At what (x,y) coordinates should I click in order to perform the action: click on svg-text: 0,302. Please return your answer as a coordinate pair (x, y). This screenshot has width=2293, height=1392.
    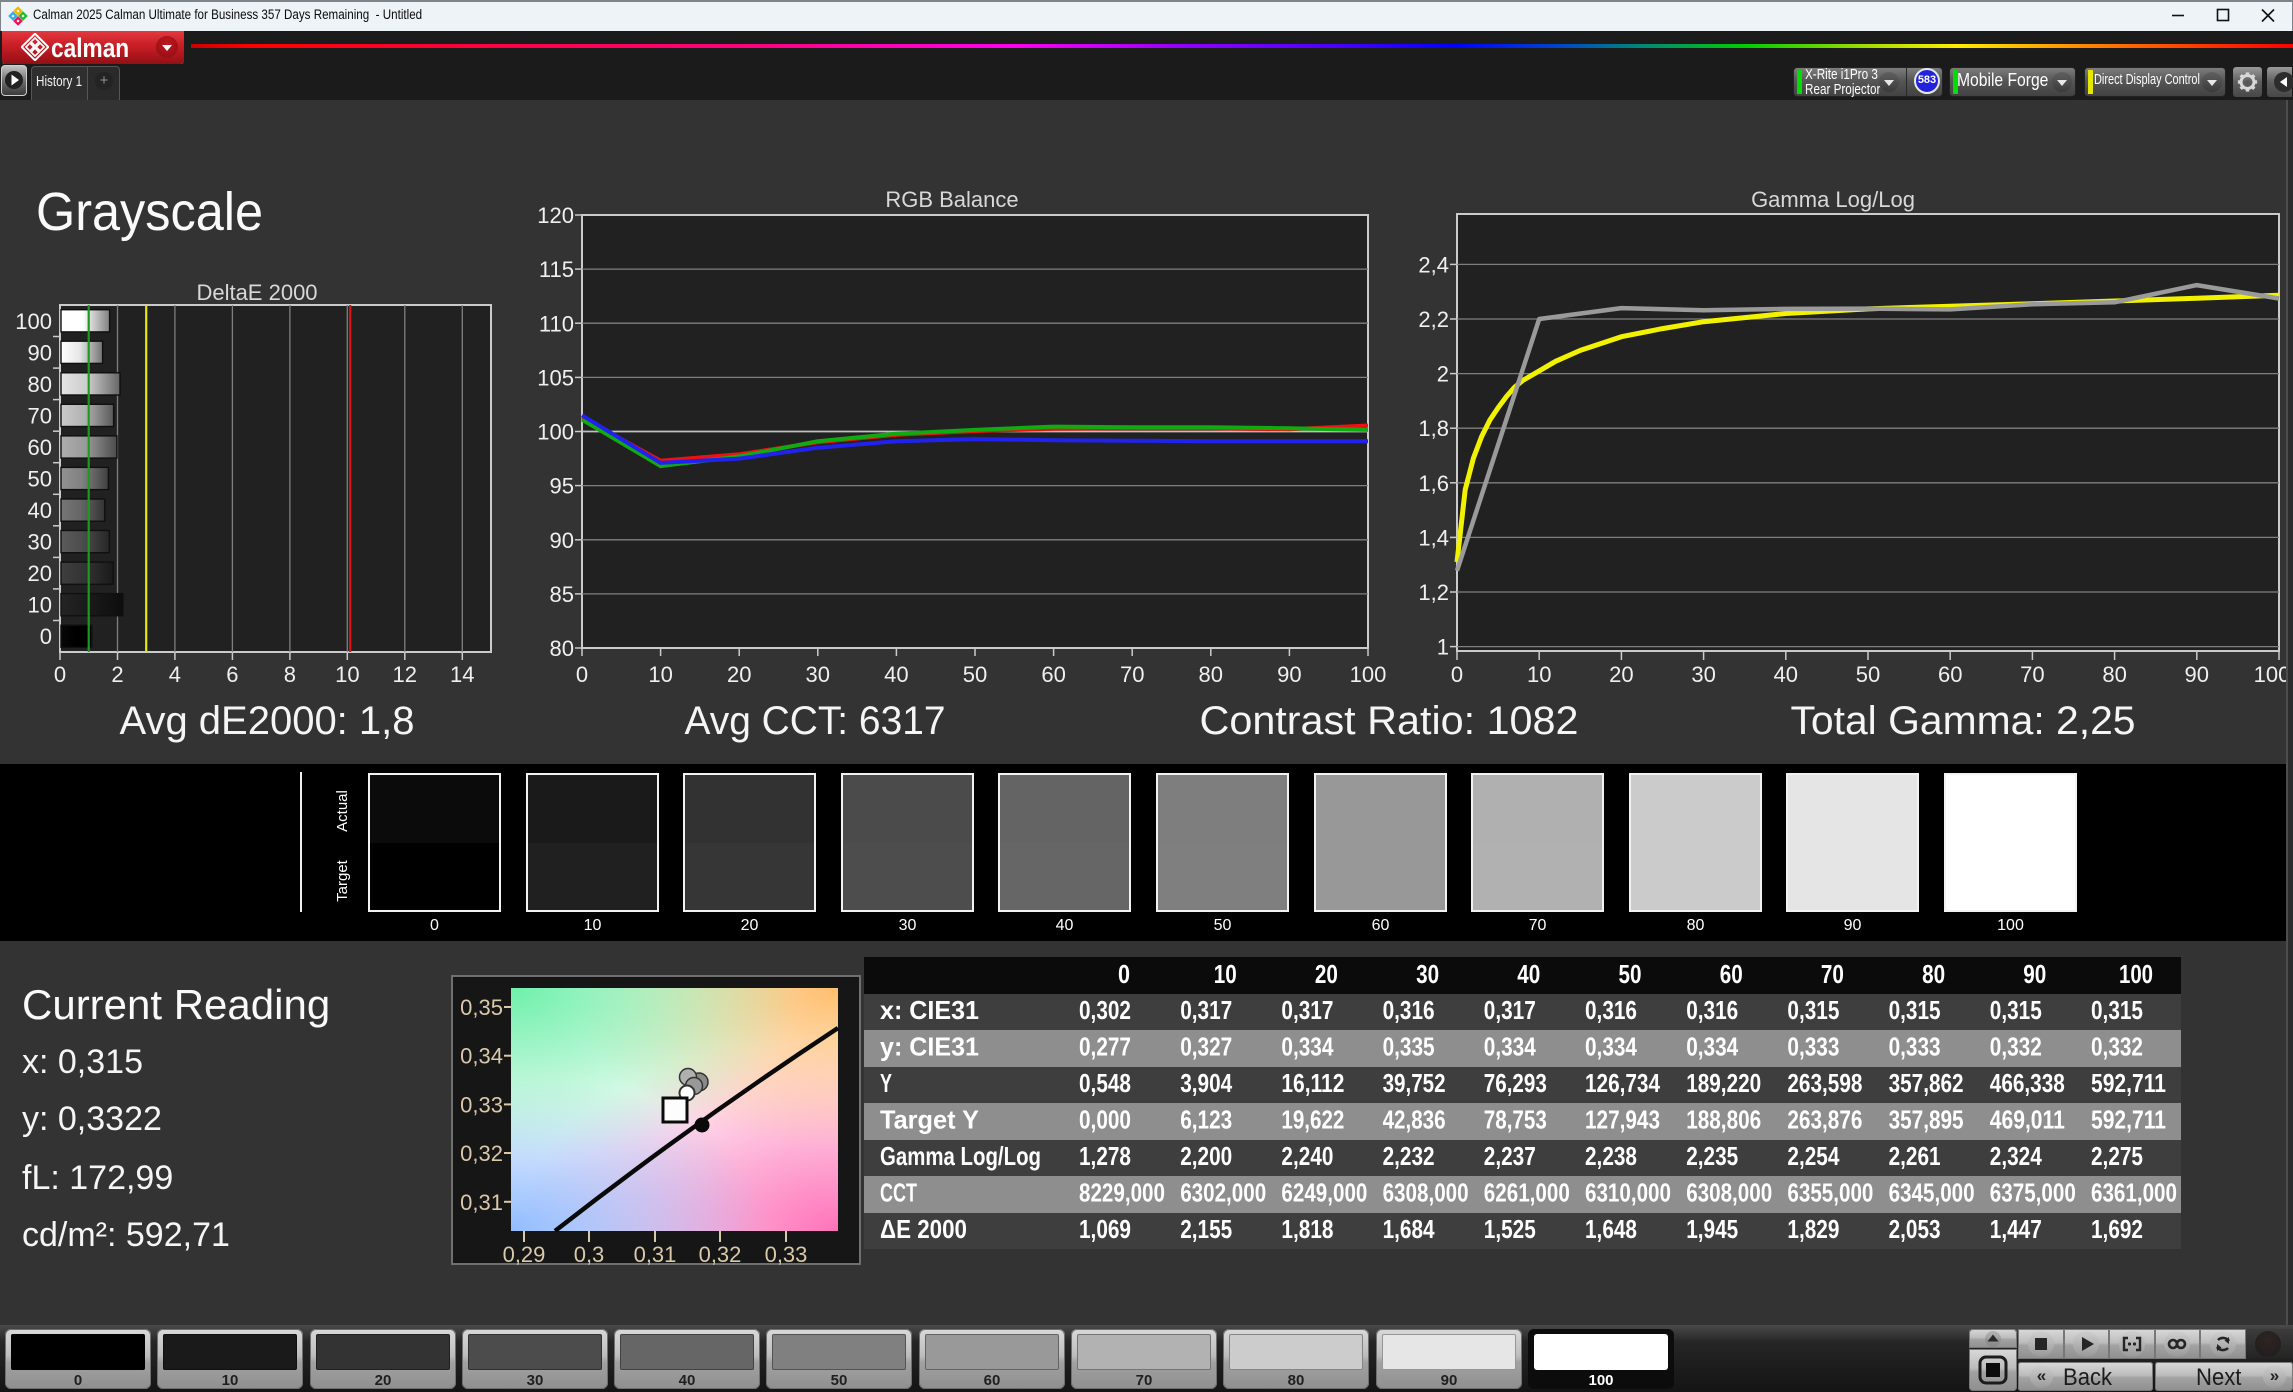
    Looking at the image, I should click on (1105, 1010).